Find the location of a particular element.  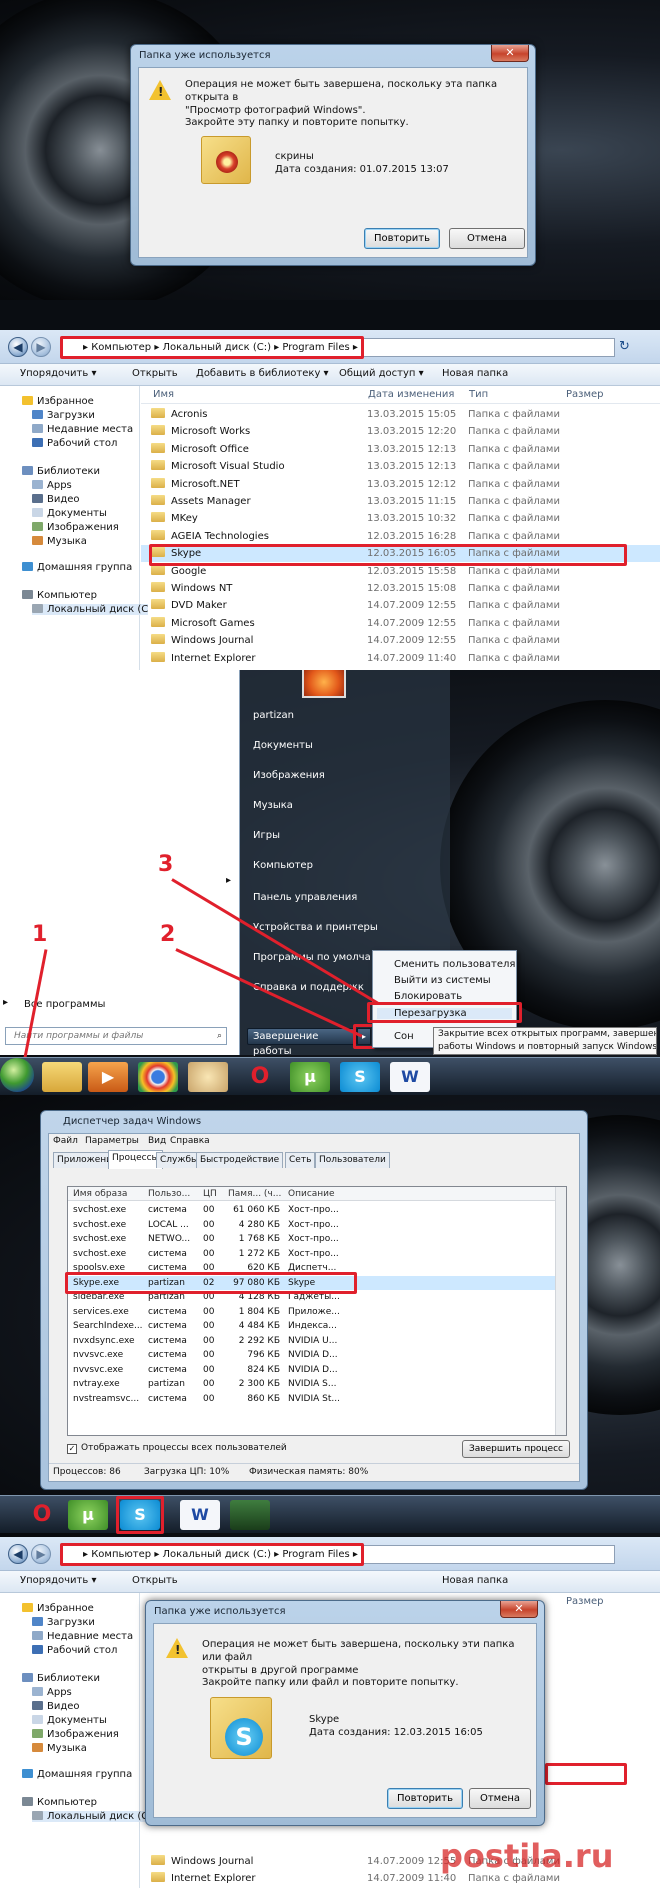

tab-users: Пользователи is located at coordinates (352, 1160).